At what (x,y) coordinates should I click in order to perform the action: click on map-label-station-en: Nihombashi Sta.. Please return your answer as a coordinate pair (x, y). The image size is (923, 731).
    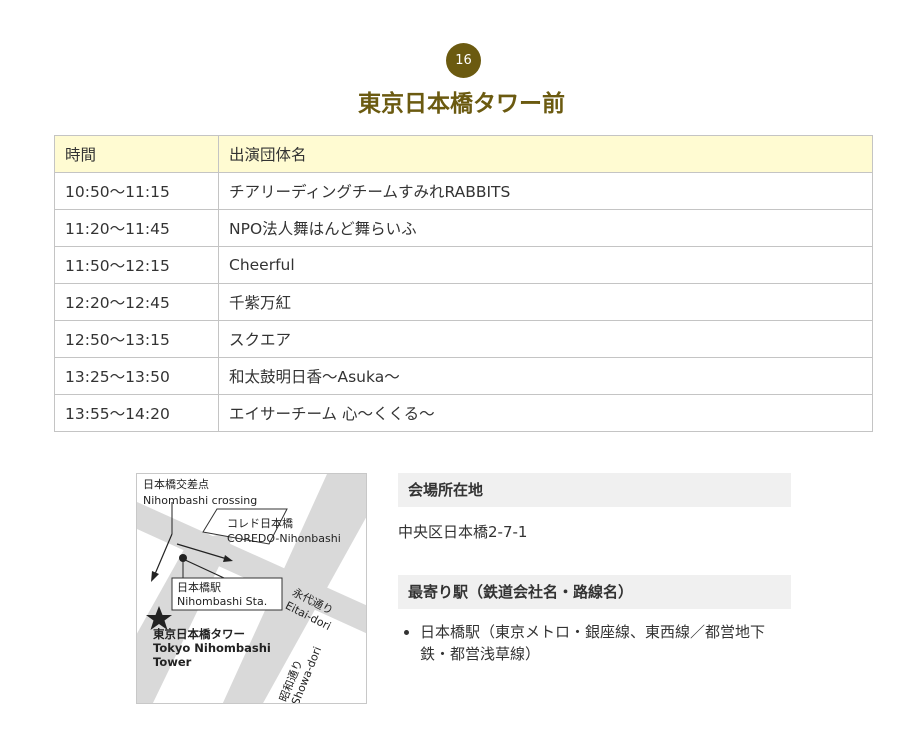
    Looking at the image, I should click on (222, 601).